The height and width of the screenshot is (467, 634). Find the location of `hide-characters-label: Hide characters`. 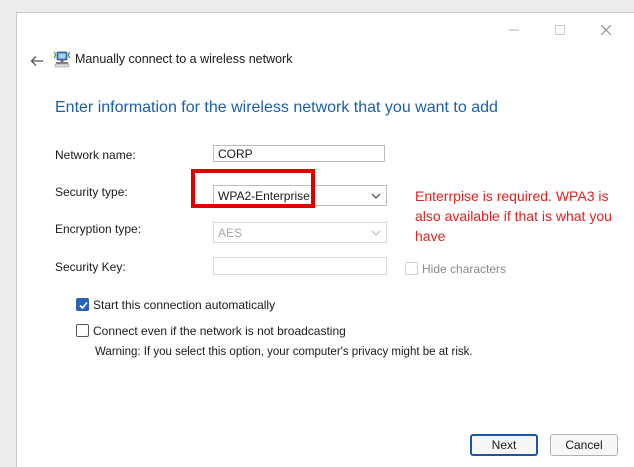

hide-characters-label: Hide characters is located at coordinates (464, 269).